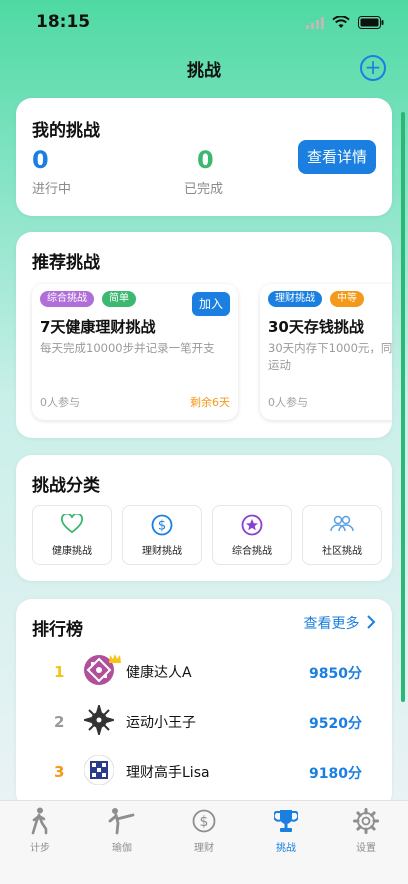 The width and height of the screenshot is (408, 884). I want to click on tab-bar: 计步 瑜伽 $ 理财 挑战 设置, so click(204, 842).